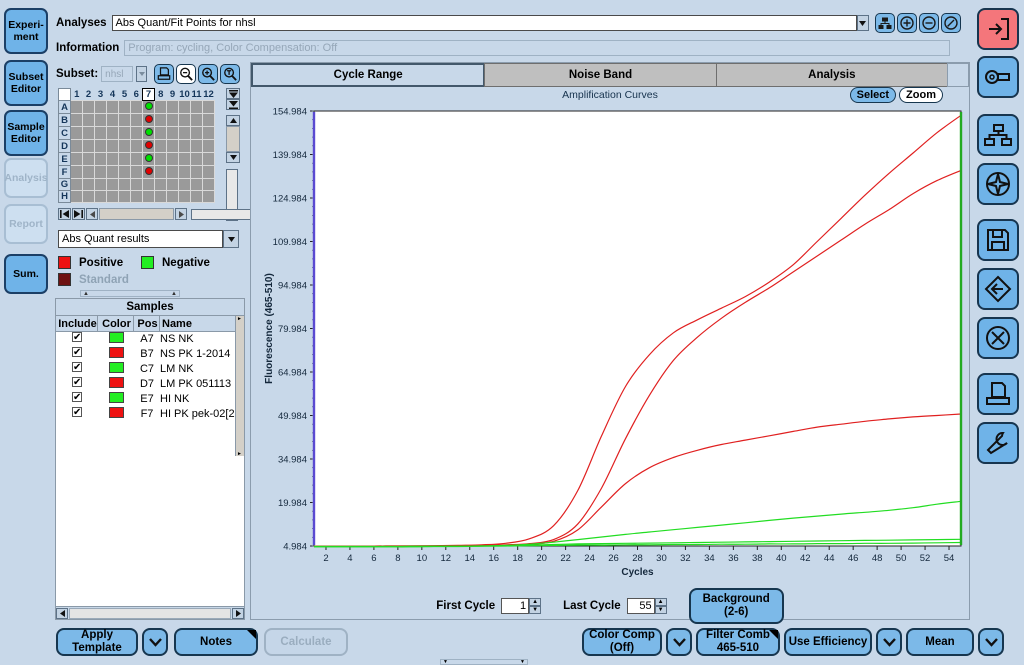  Describe the element at coordinates (233, 139) in the screenshot. I see `plate-vertical-scrollbar` at that location.